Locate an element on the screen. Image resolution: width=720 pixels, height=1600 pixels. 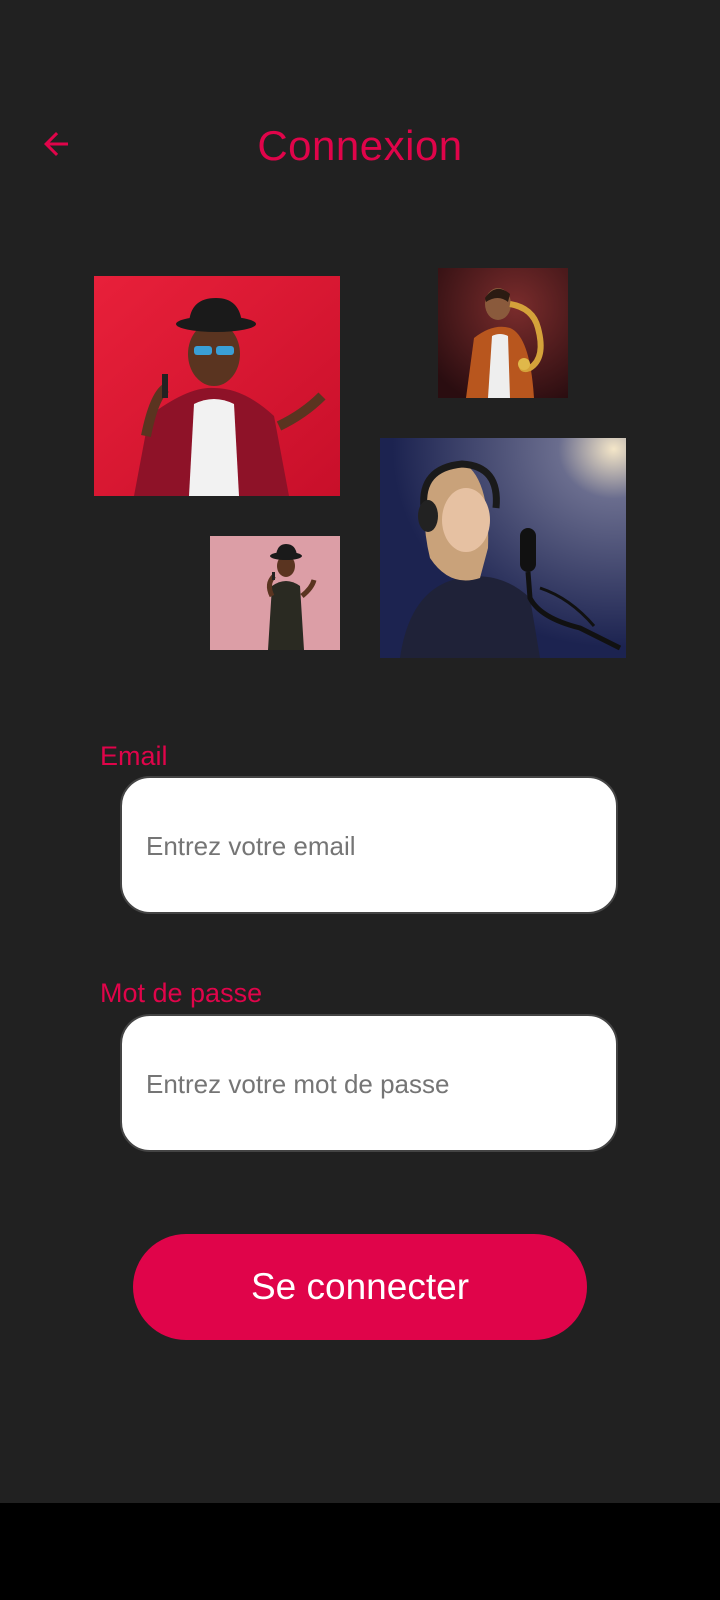
login-button: Se connecter is located at coordinates (360, 1287).